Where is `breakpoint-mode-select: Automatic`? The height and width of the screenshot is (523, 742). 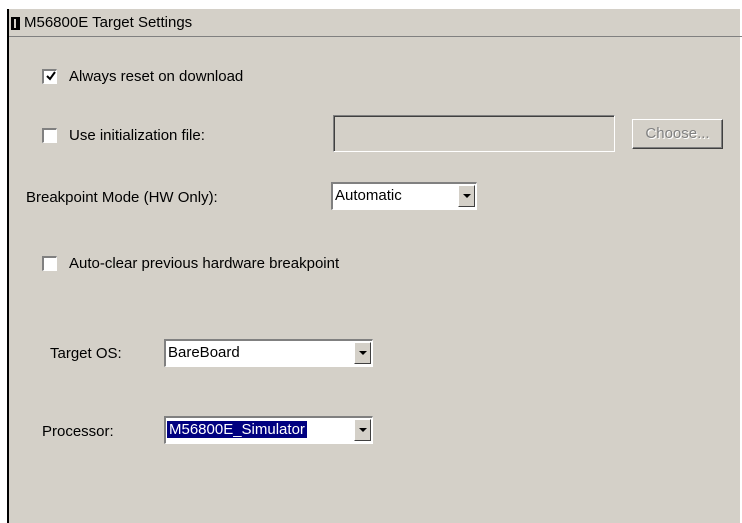
breakpoint-mode-select: Automatic is located at coordinates (404, 196).